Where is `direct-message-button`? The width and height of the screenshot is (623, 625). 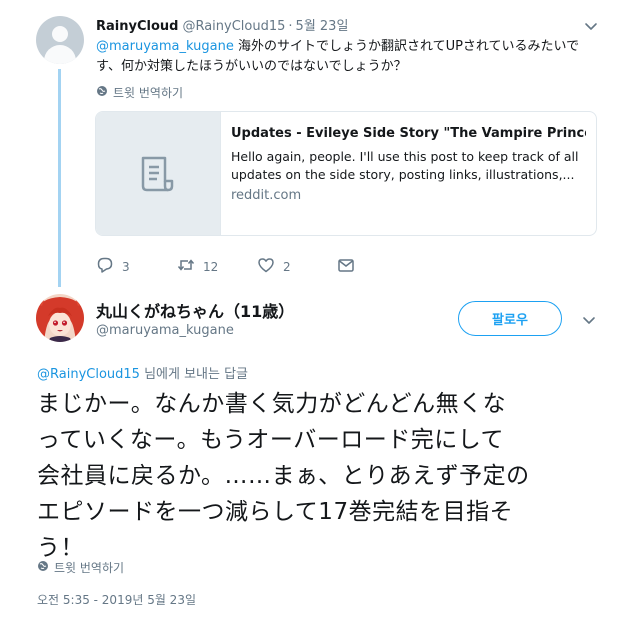 direct-message-button is located at coordinates (346, 266).